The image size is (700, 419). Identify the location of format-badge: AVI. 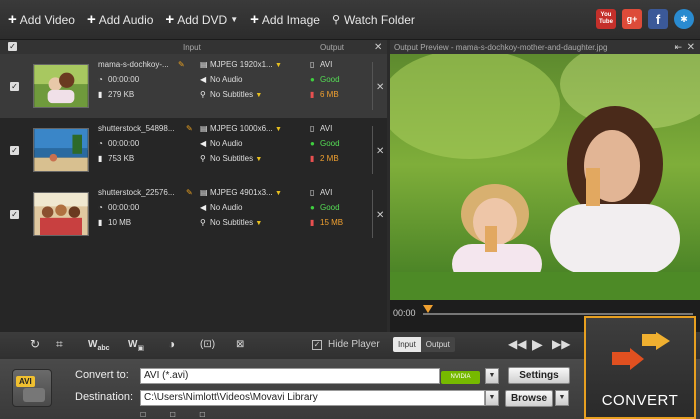
(25, 381).